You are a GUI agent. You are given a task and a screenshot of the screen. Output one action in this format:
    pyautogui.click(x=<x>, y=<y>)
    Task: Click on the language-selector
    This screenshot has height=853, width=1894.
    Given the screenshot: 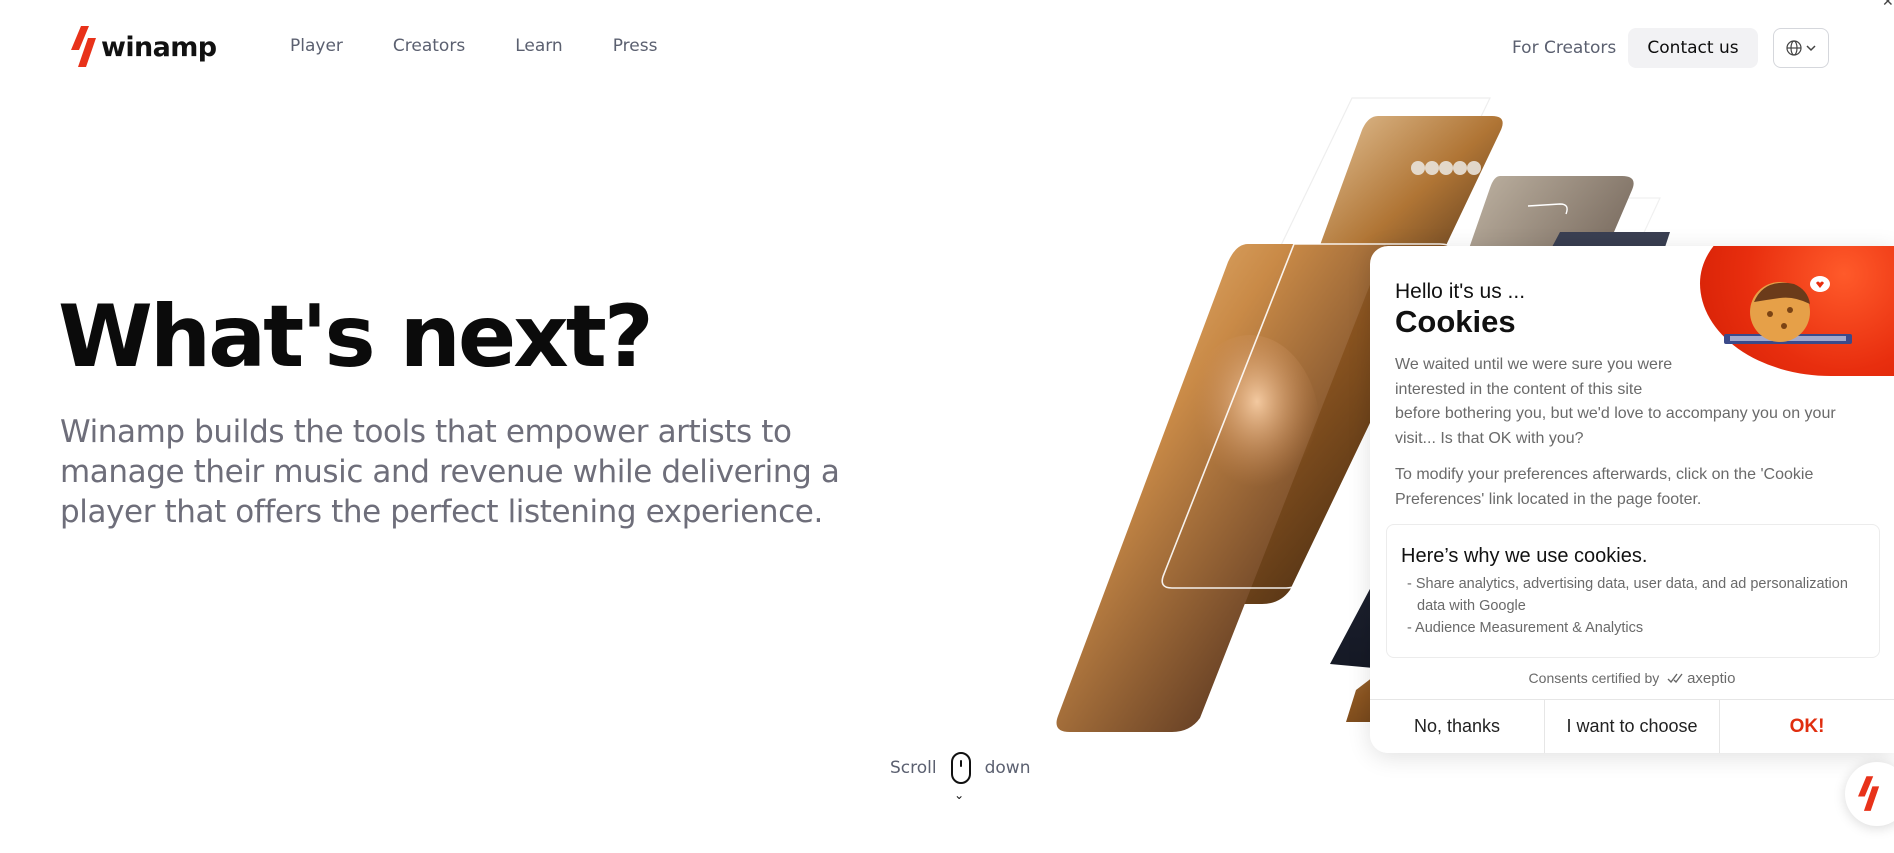 What is the action you would take?
    pyautogui.click(x=1801, y=48)
    